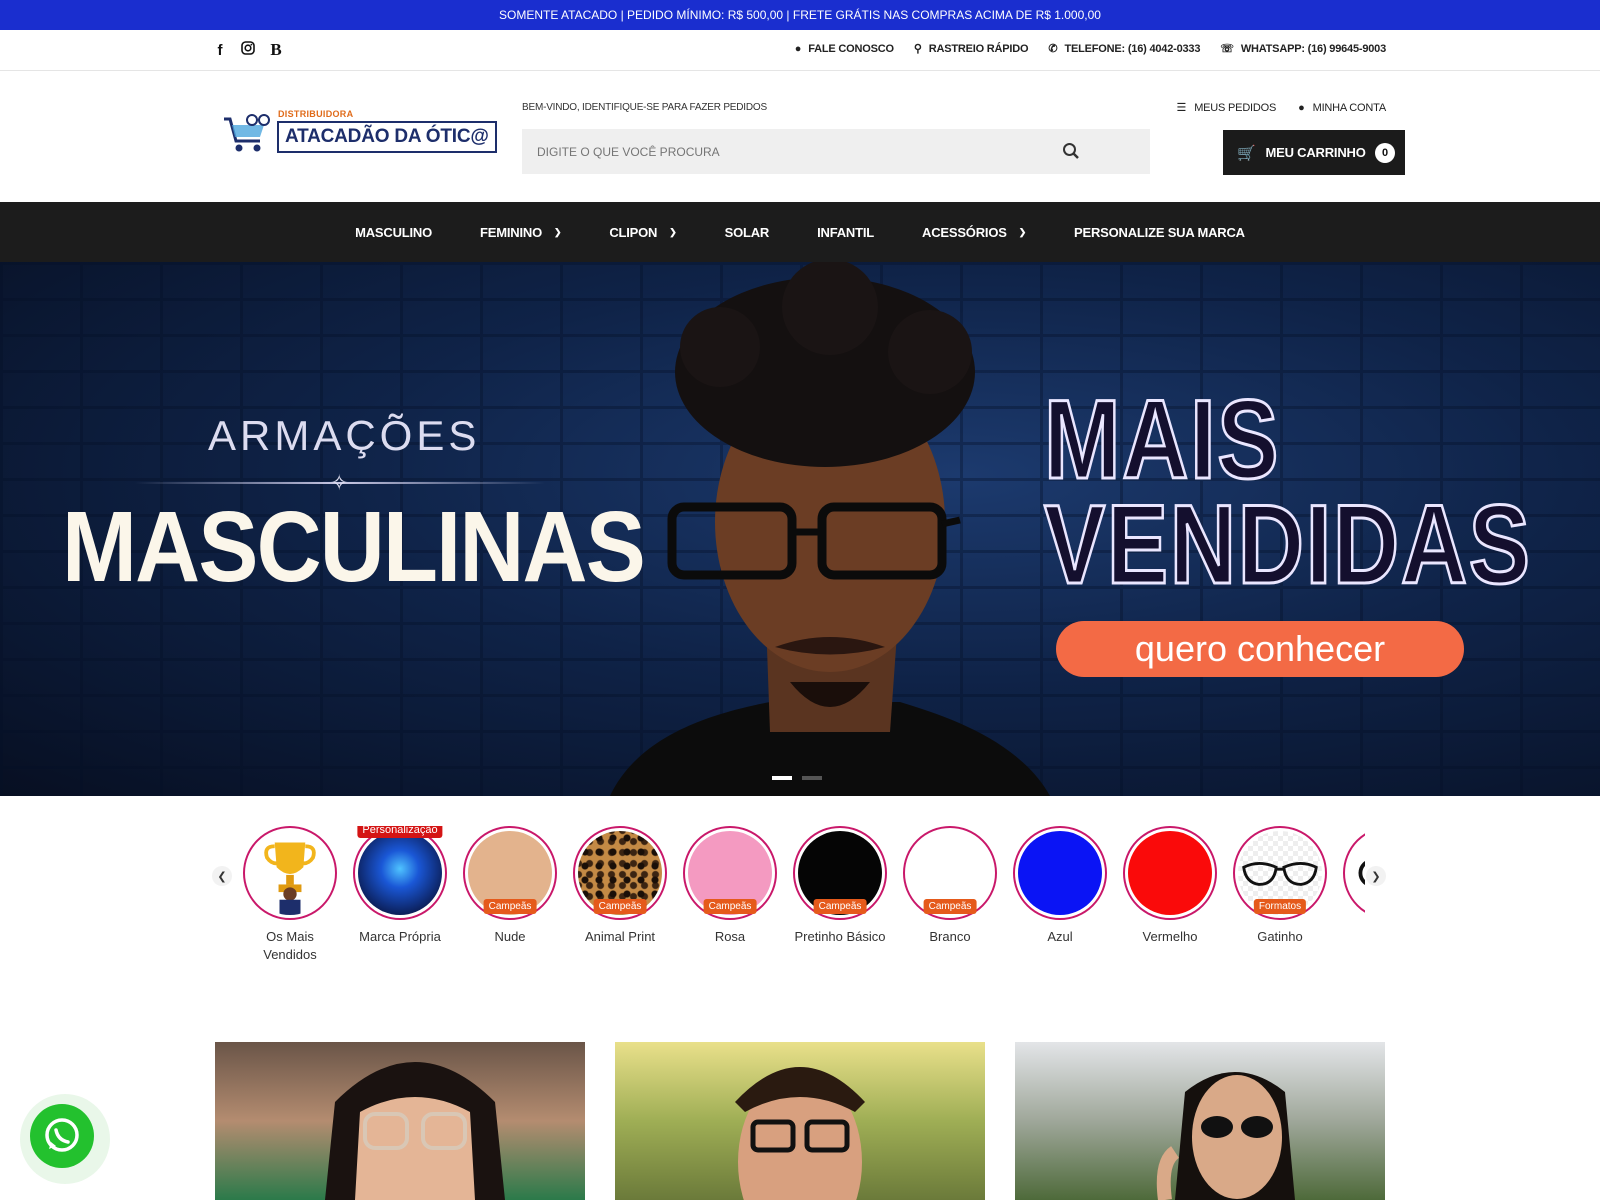 Image resolution: width=1600 pixels, height=1200 pixels. Describe the element at coordinates (220, 50) in the screenshot. I see `facebook-icon: f` at that location.